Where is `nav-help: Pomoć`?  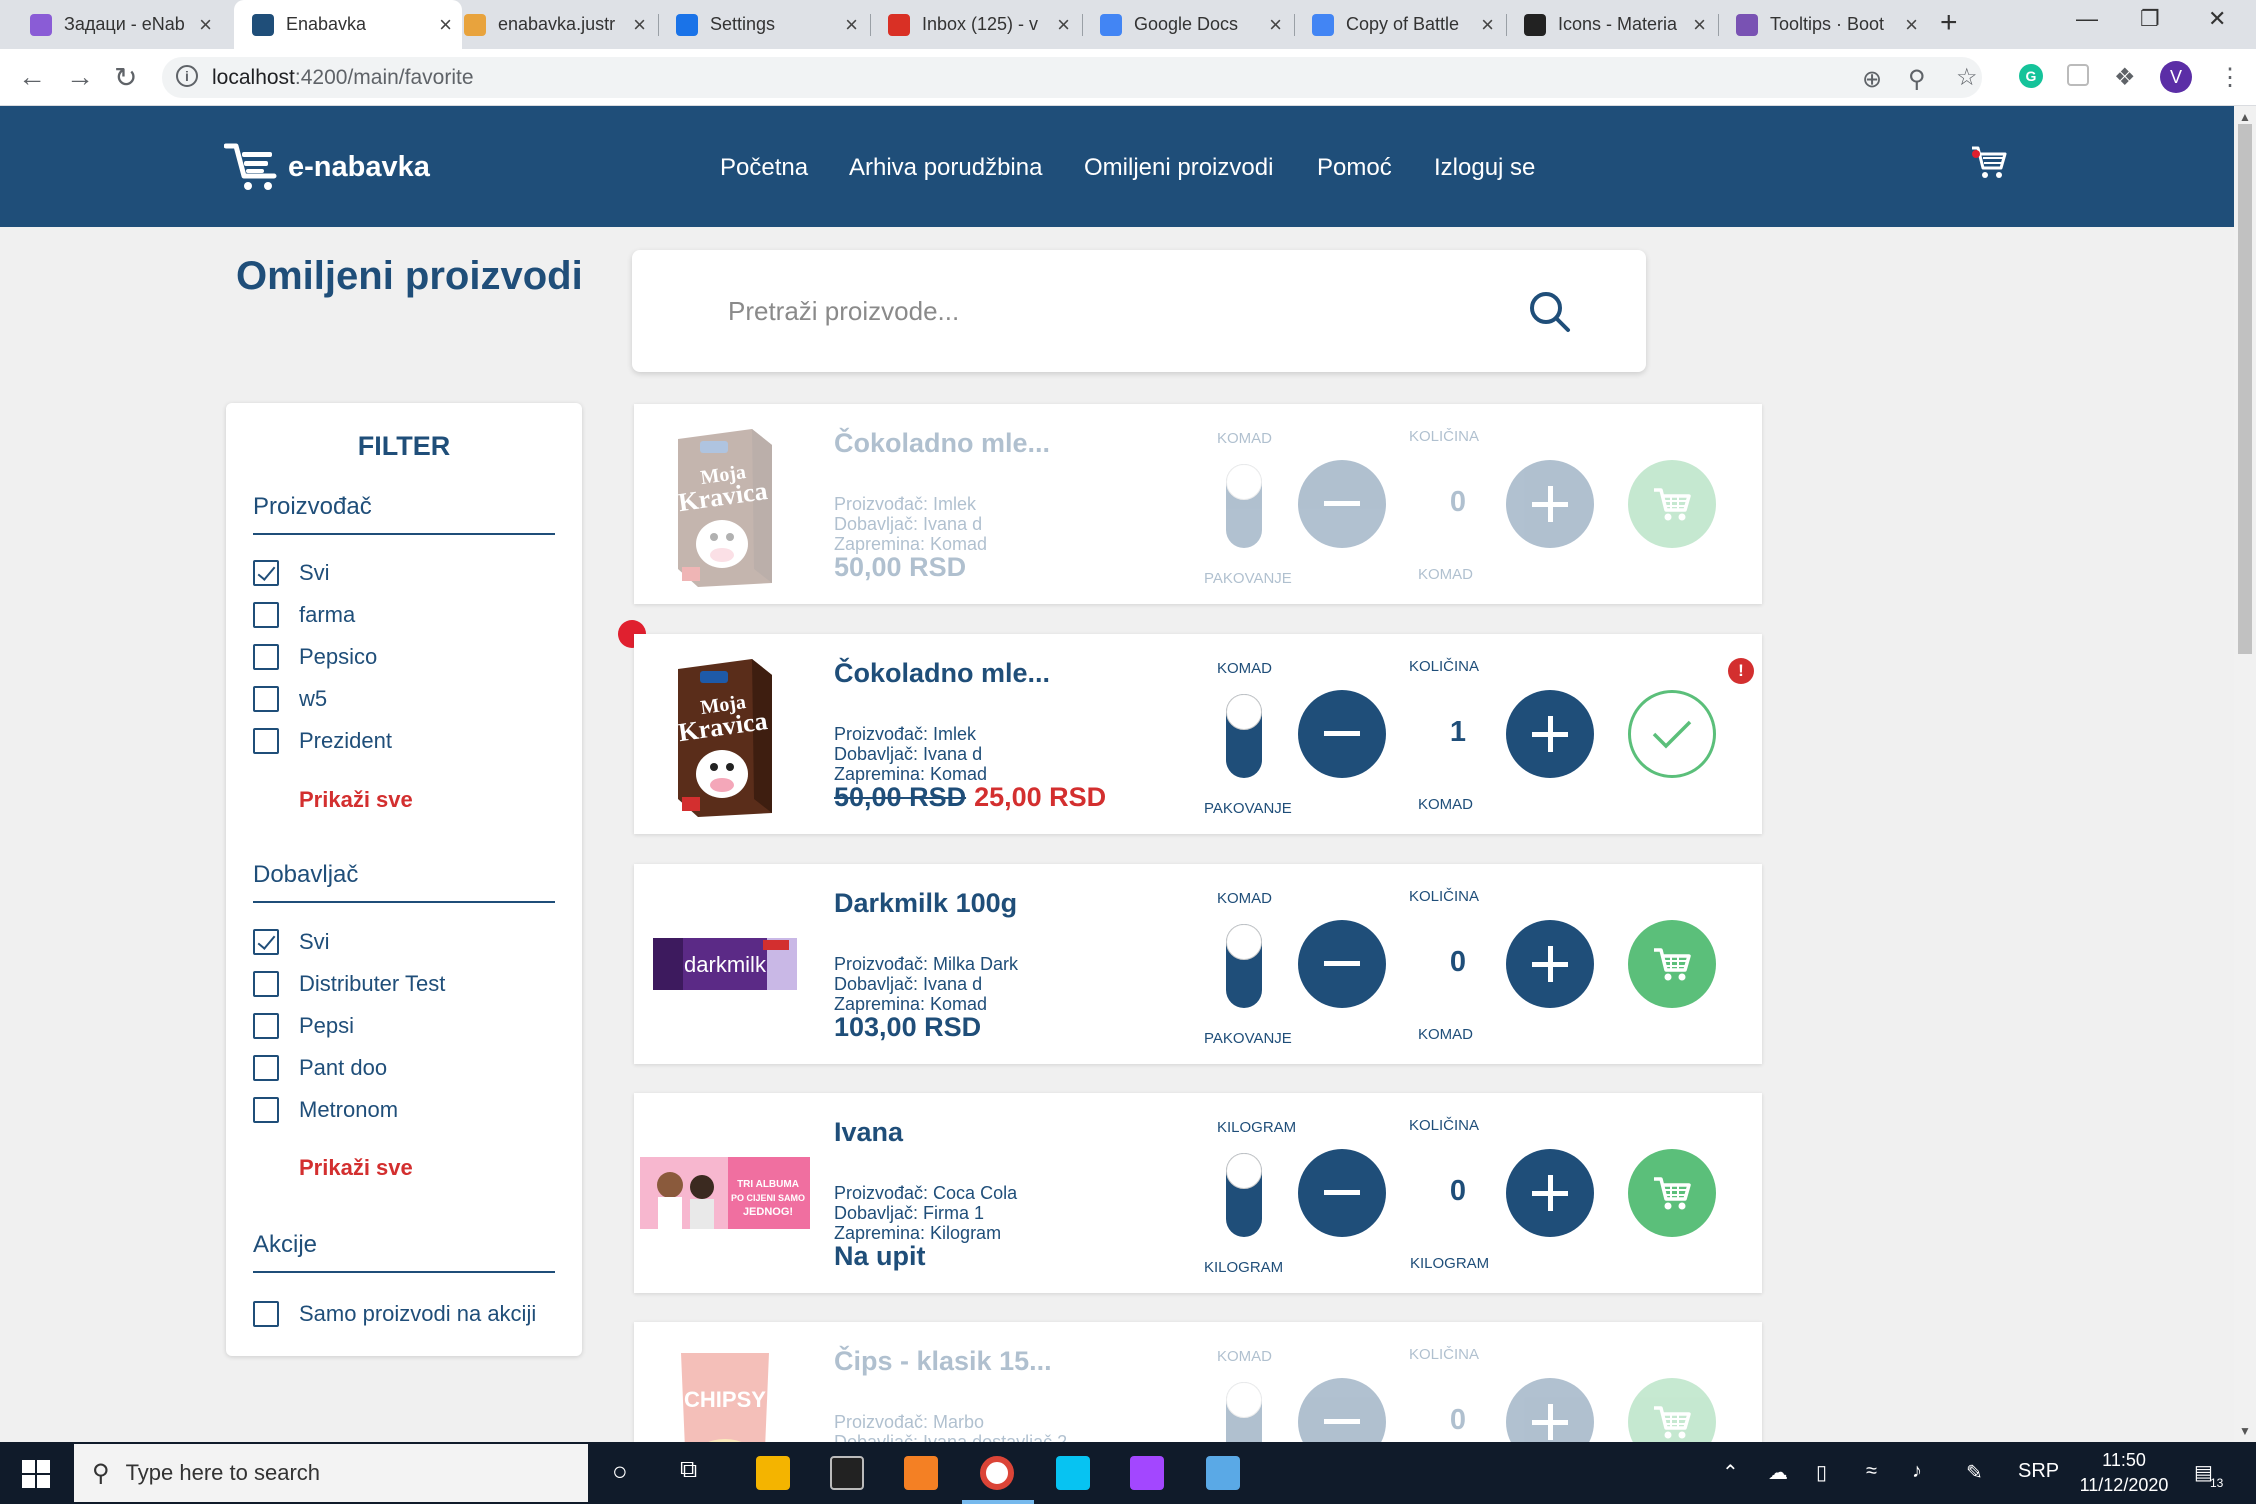 nav-help: Pomoć is located at coordinates (1354, 168).